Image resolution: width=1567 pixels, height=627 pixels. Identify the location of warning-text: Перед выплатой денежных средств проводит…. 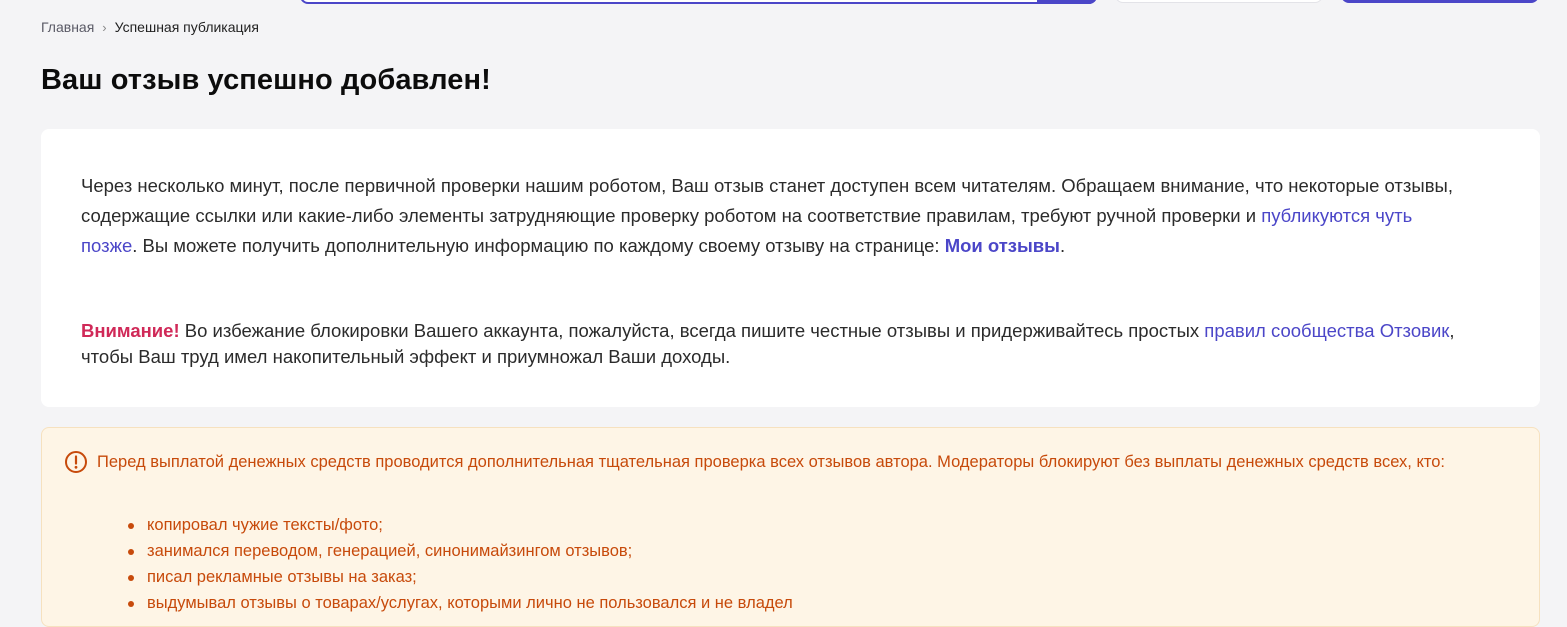
(771, 462).